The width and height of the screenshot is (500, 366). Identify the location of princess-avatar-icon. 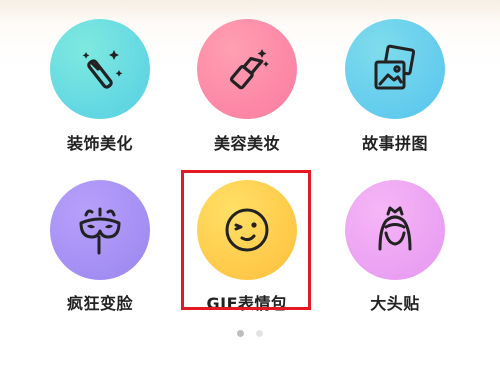
(395, 228).